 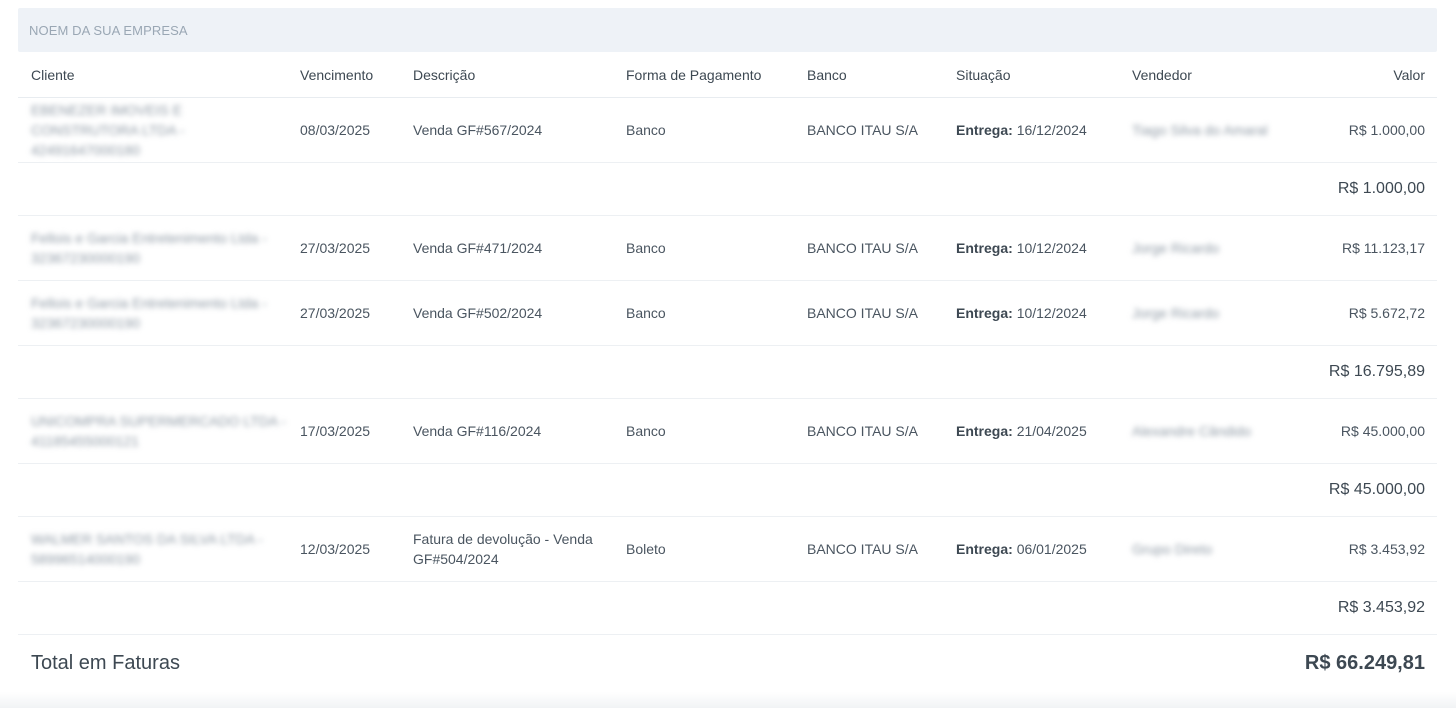 What do you see at coordinates (1364, 189) in the screenshot?
I see `subtotal-value: R$ 1.000,00` at bounding box center [1364, 189].